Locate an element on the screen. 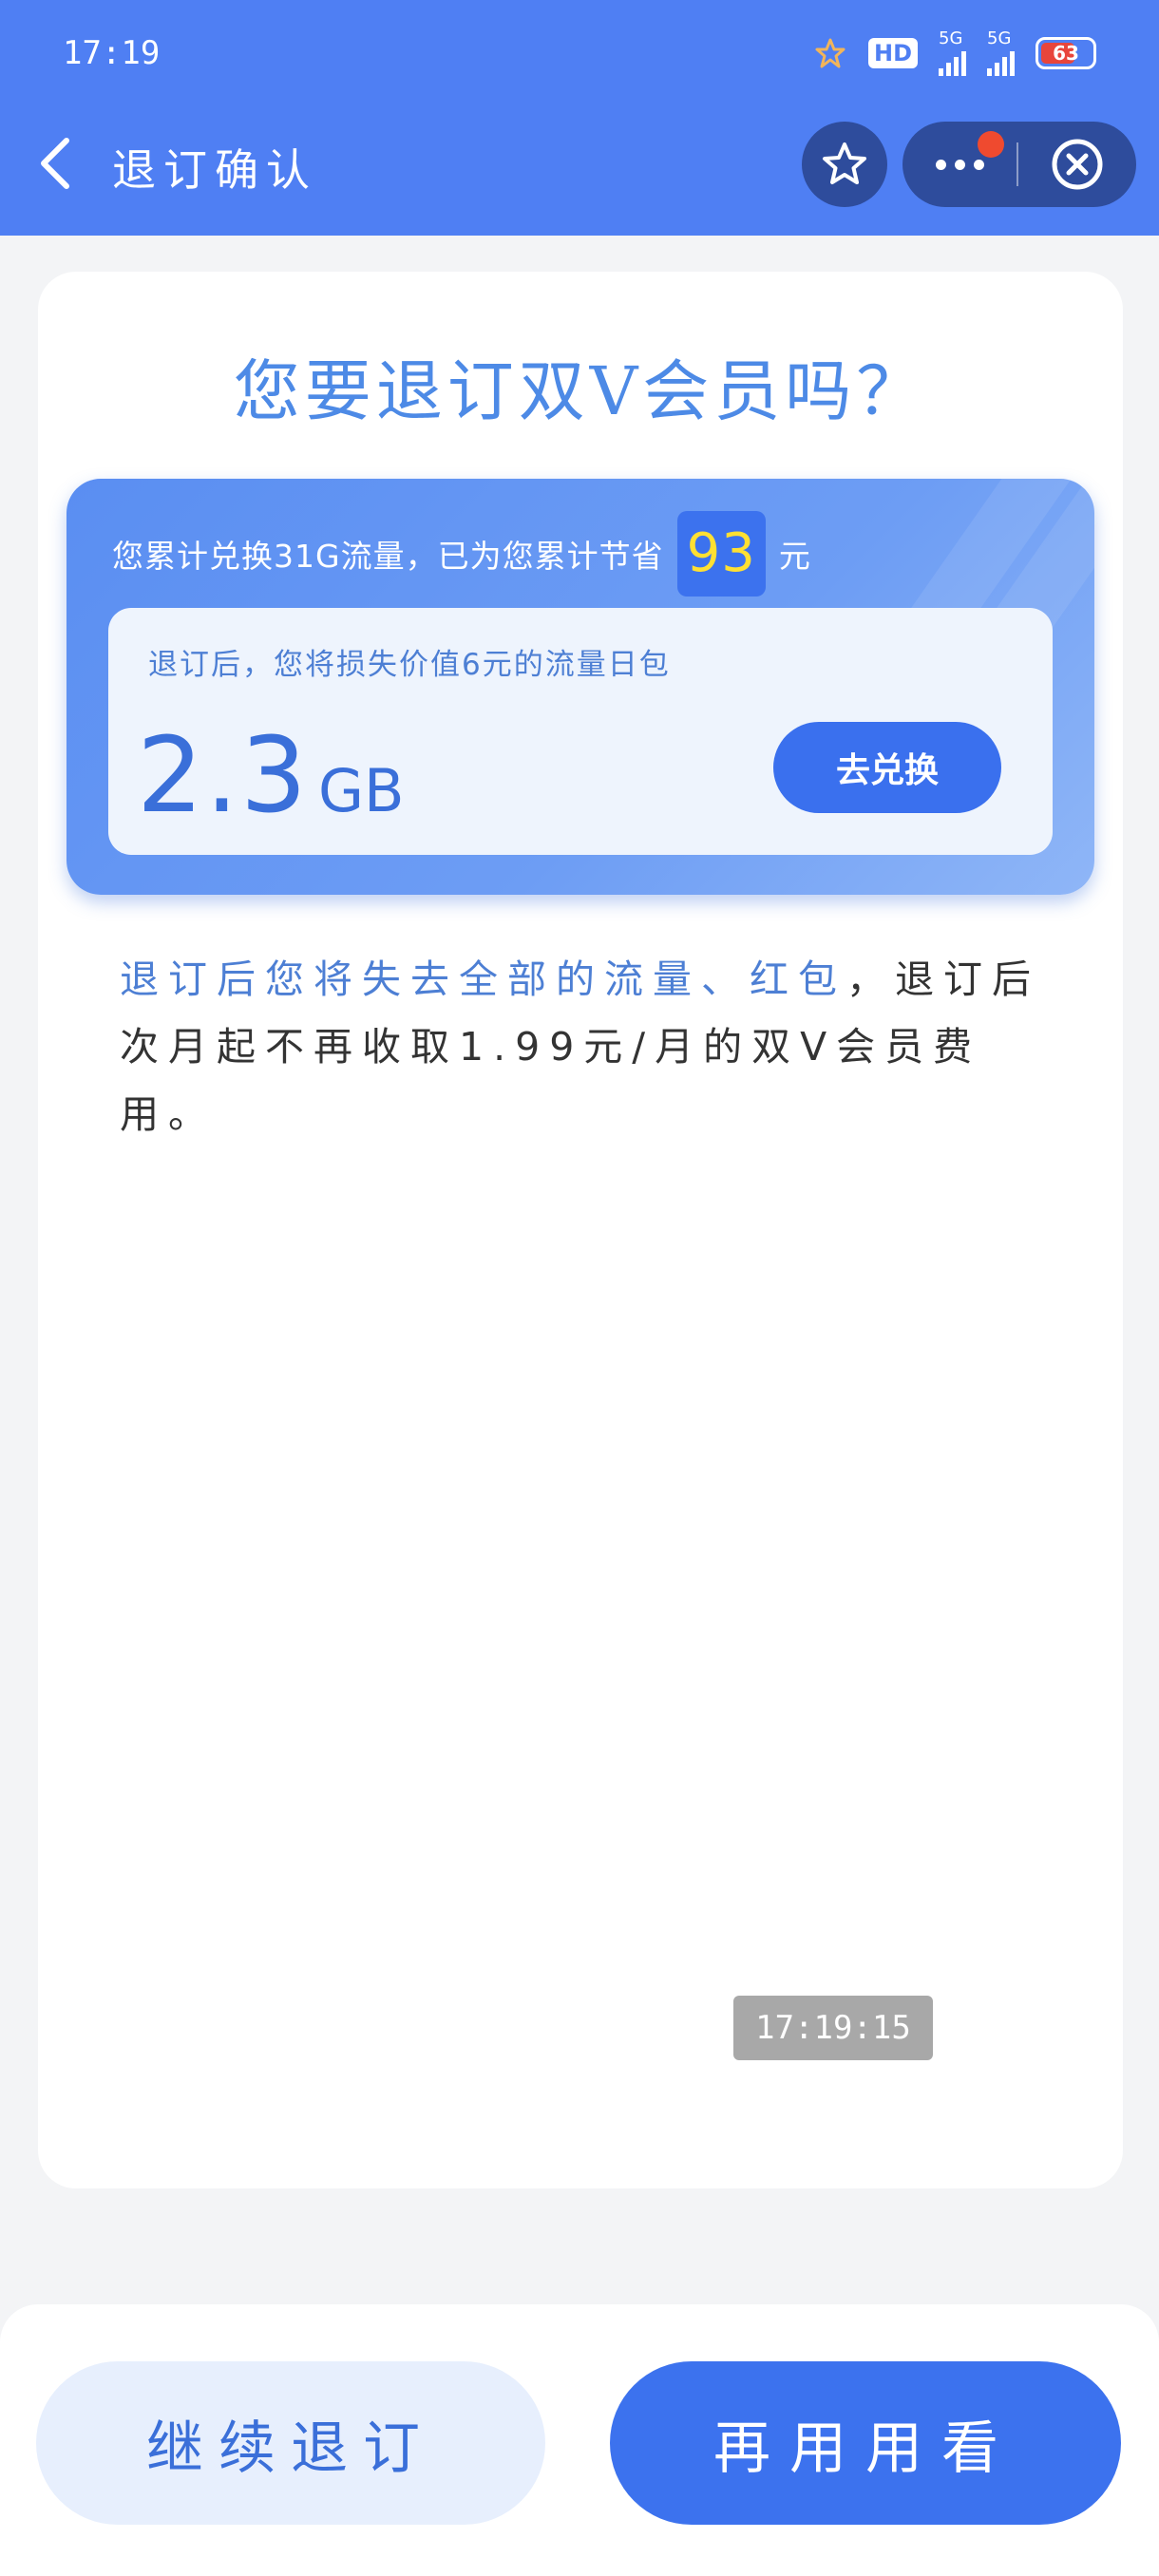 The height and width of the screenshot is (2576, 1159). notification-dot is located at coordinates (991, 144).